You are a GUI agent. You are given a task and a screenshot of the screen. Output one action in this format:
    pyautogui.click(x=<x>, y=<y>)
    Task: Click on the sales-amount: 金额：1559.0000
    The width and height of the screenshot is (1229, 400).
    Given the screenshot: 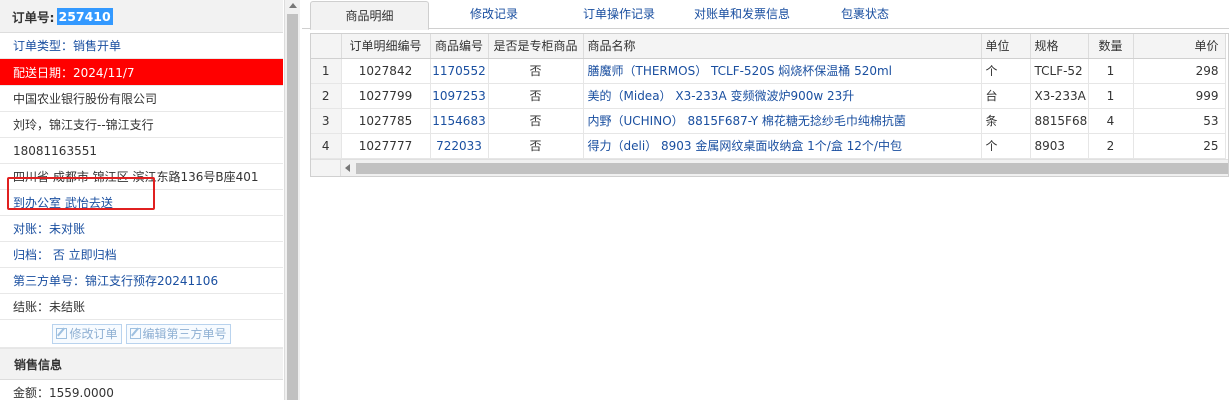 What is the action you would take?
    pyautogui.click(x=141, y=390)
    